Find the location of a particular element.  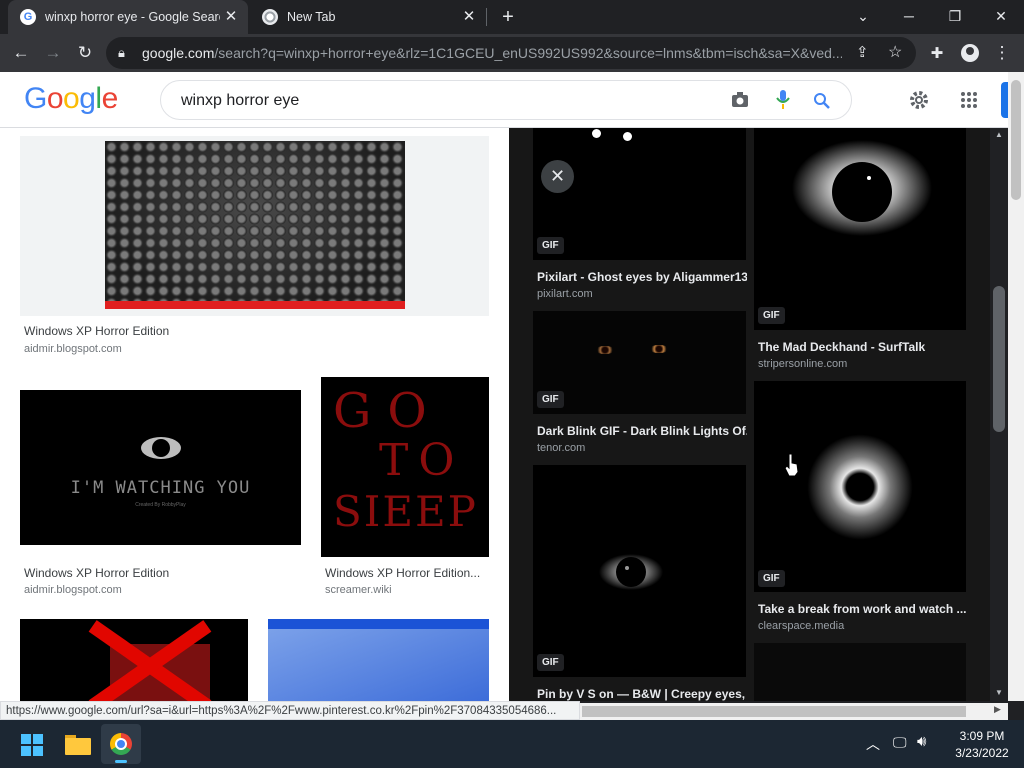

hscroll-thumb is located at coordinates (774, 711).